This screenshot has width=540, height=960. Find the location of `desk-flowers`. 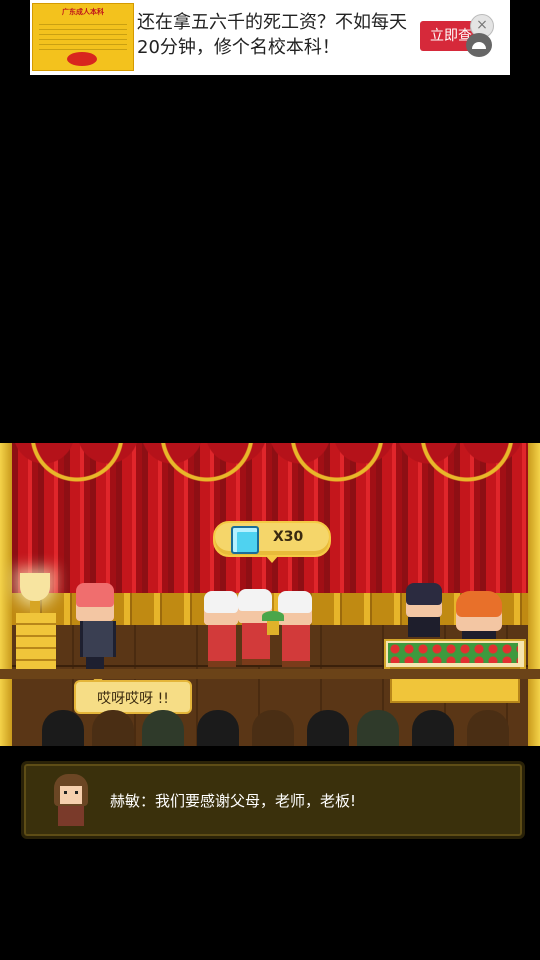

desk-flowers is located at coordinates (453, 653).